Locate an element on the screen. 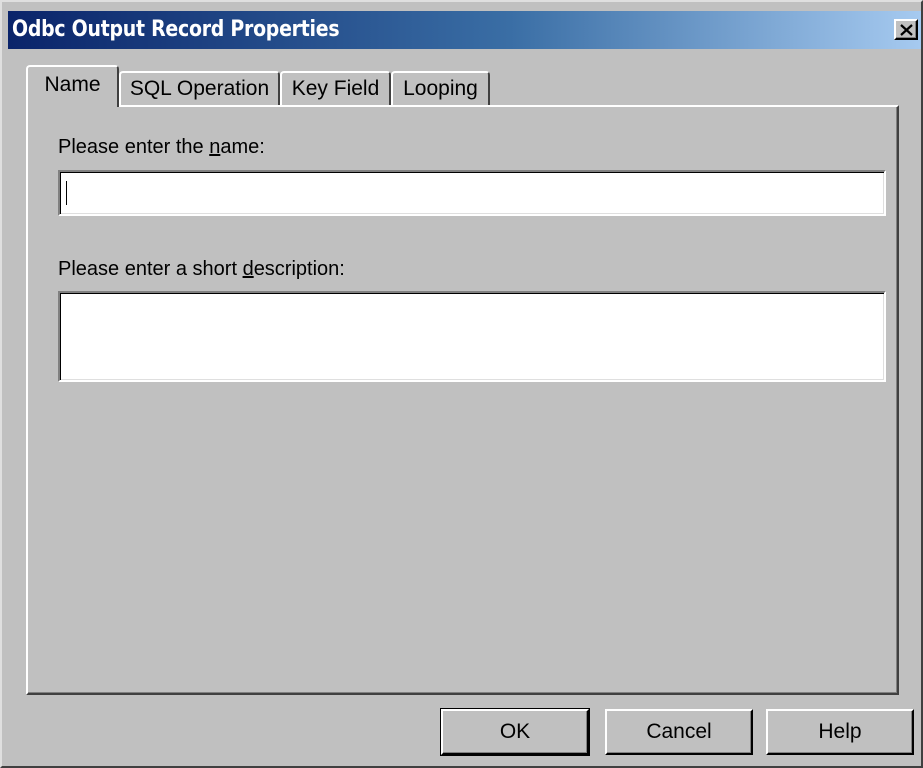  tab-sql-operation: SQL Operation is located at coordinates (199, 89).